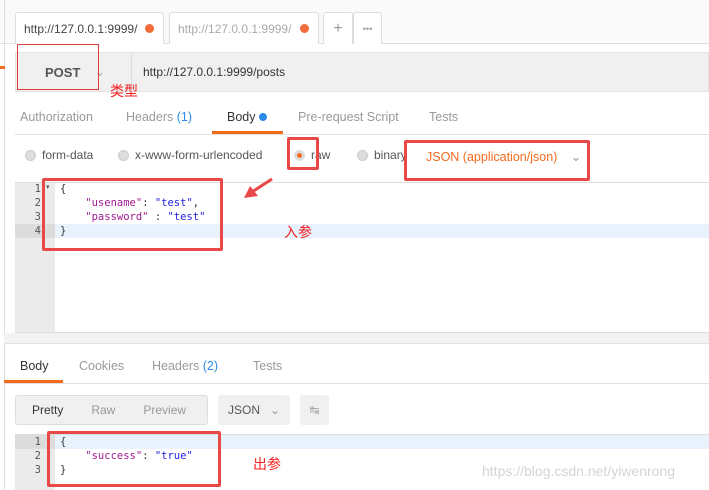  What do you see at coordinates (56, 117) in the screenshot?
I see `tab-authorization: Authorization` at bounding box center [56, 117].